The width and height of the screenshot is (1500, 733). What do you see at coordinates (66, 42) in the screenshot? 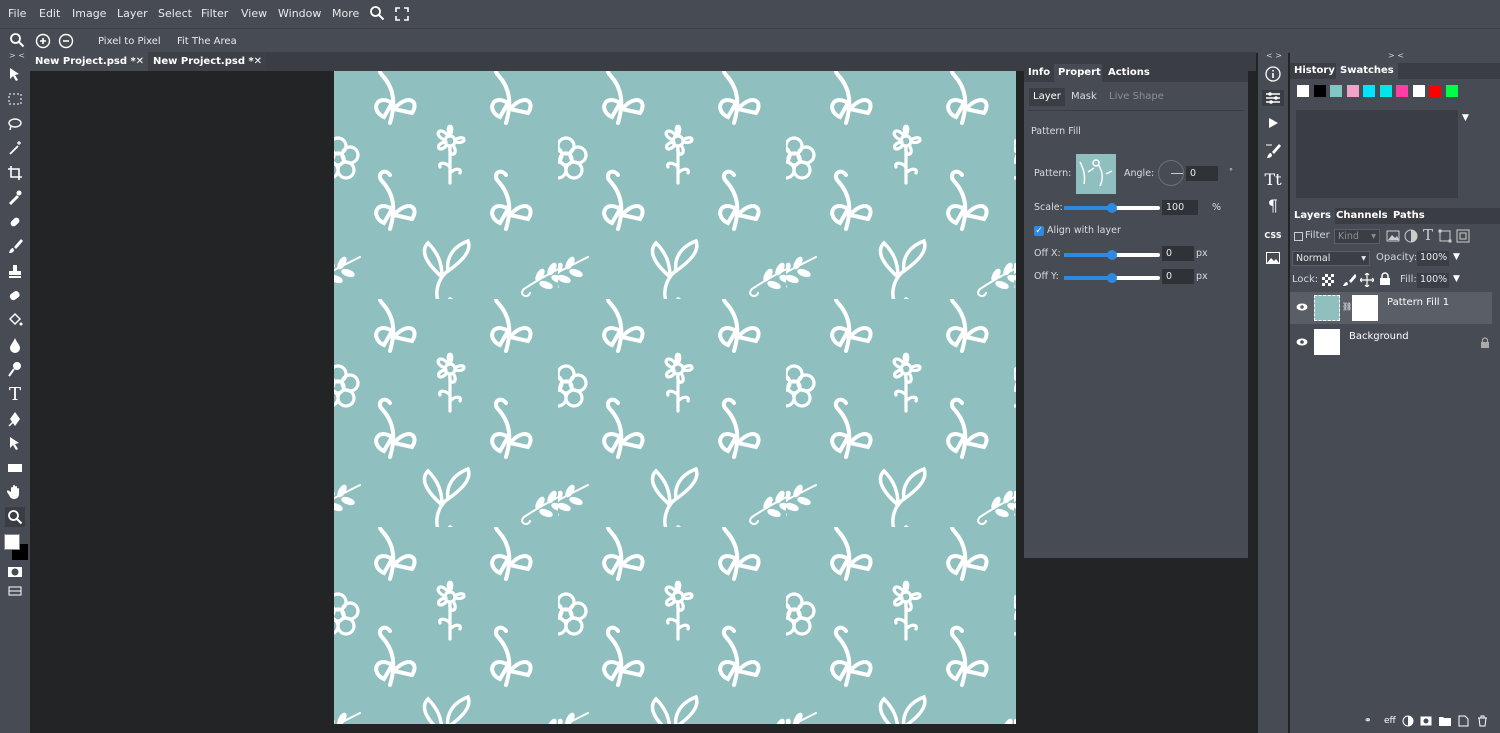
I see `zoom-out-icon` at bounding box center [66, 42].